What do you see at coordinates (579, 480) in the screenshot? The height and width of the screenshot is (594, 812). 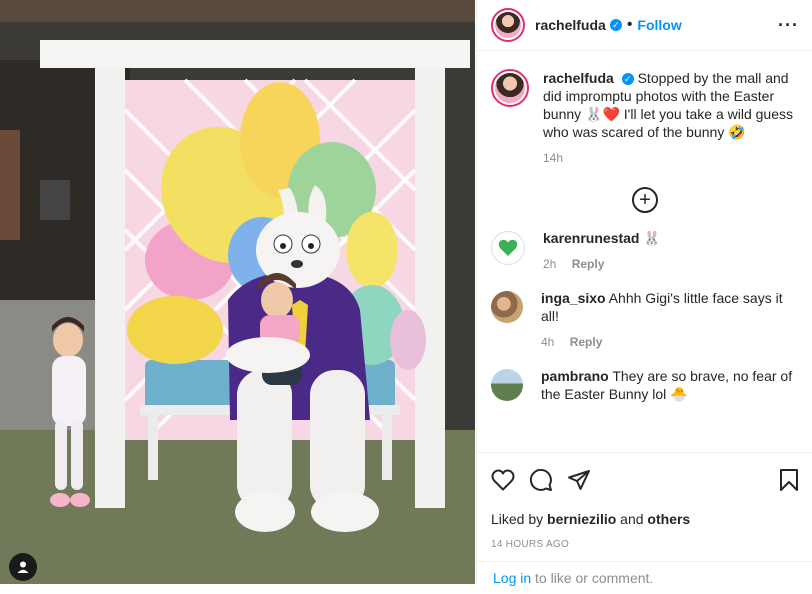 I see `share-icon` at bounding box center [579, 480].